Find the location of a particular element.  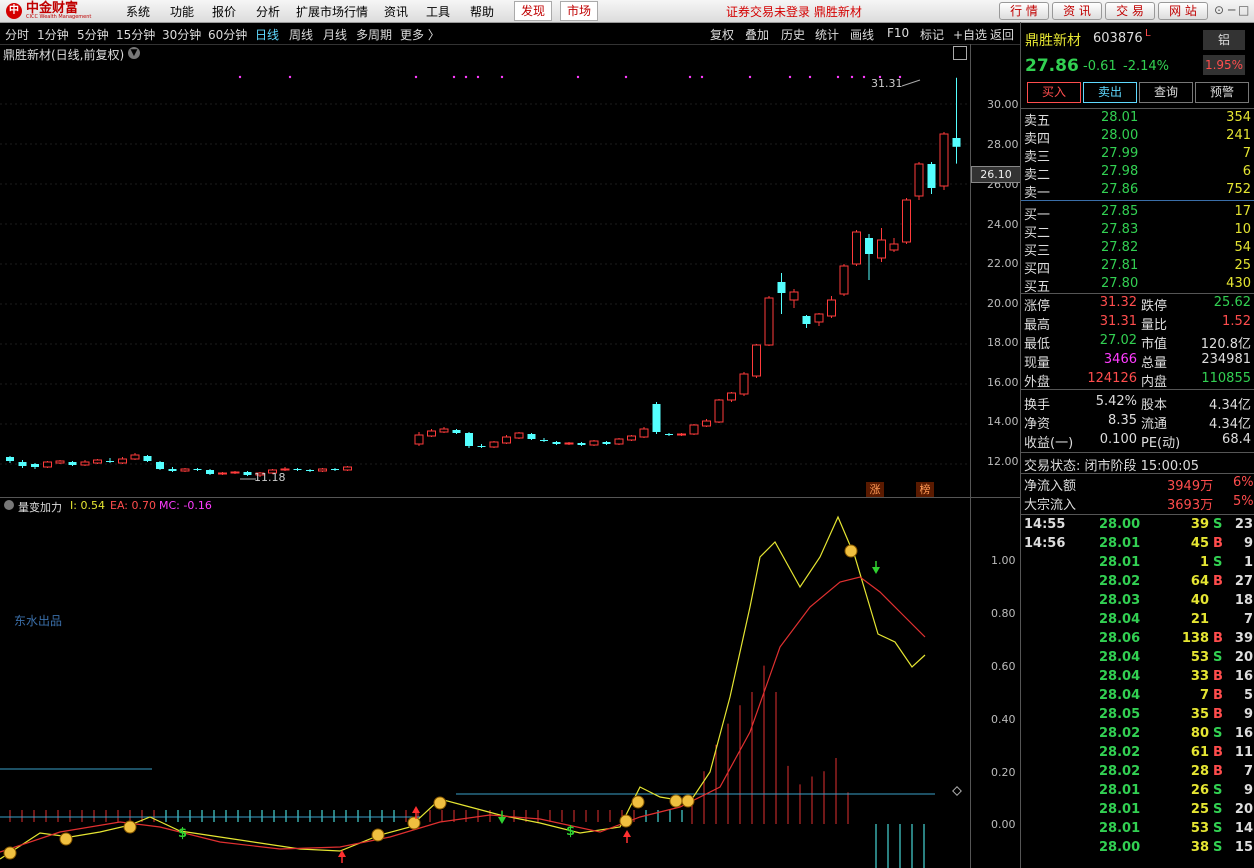

tick-price: 28.01 is located at coordinates (1120, 543).